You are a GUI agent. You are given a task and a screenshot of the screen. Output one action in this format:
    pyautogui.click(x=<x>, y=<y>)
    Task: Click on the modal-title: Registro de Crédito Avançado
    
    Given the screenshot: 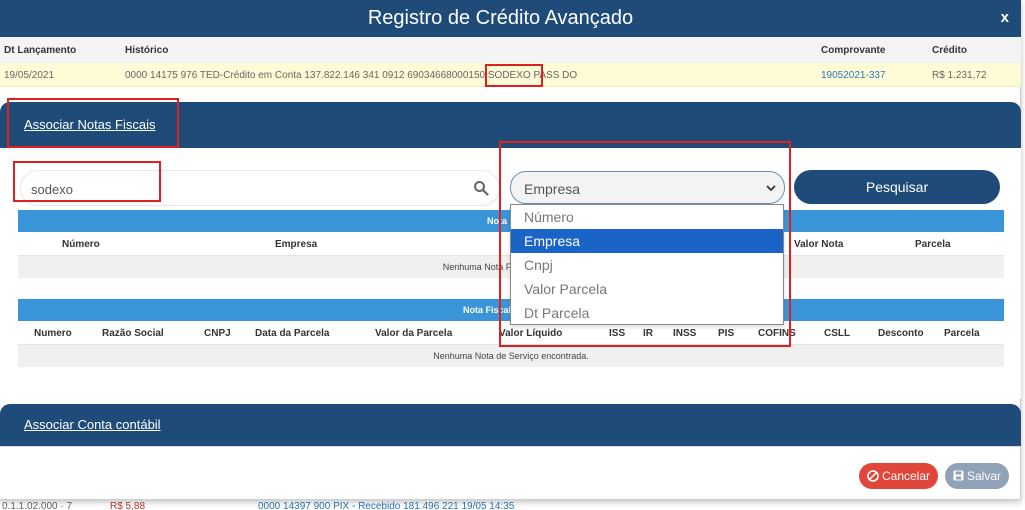 What is the action you would take?
    pyautogui.click(x=500, y=18)
    